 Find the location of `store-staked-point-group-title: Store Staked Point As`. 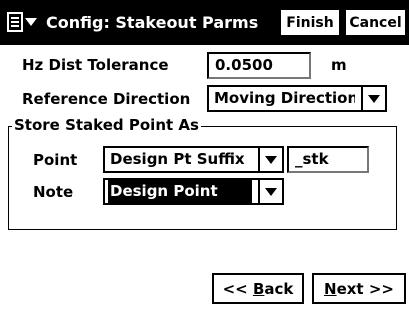

store-staked-point-group-title: Store Staked Point As is located at coordinates (106, 125).